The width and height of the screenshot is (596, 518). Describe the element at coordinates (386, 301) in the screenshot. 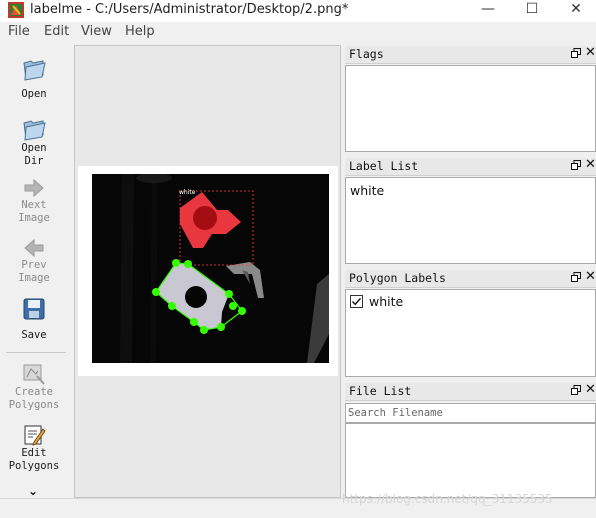

I see `polygon-label-item: white` at that location.